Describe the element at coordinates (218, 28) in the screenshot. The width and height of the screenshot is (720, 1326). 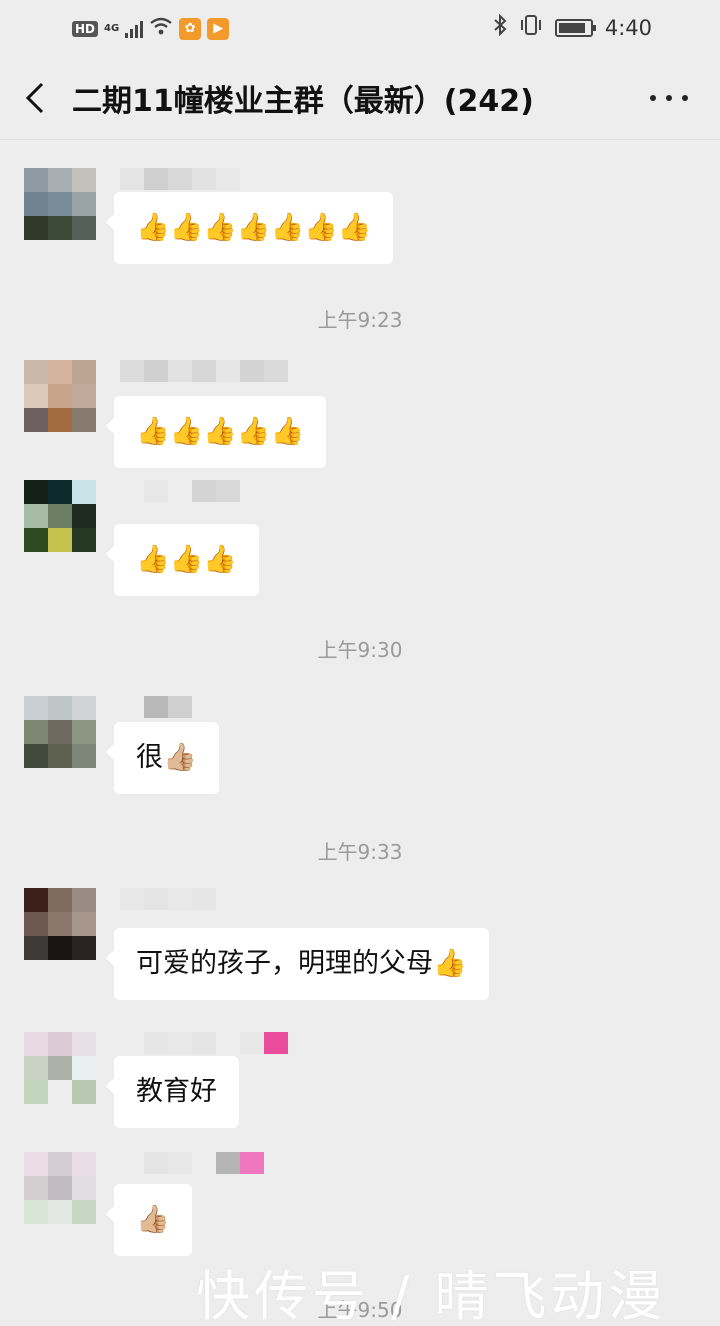
I see `video-app-icon: ▶` at that location.